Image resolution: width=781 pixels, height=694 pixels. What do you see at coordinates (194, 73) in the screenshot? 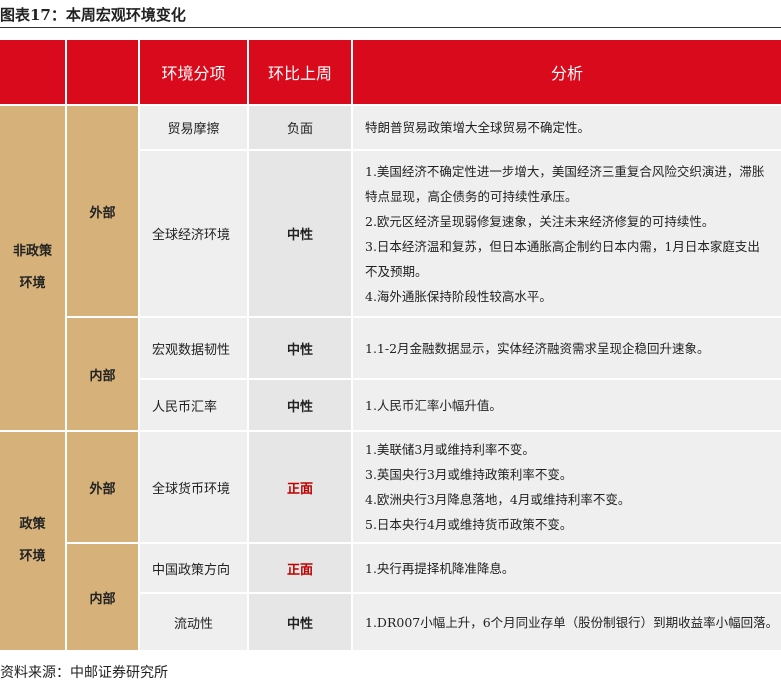
I see `header-item: 环境分项` at bounding box center [194, 73].